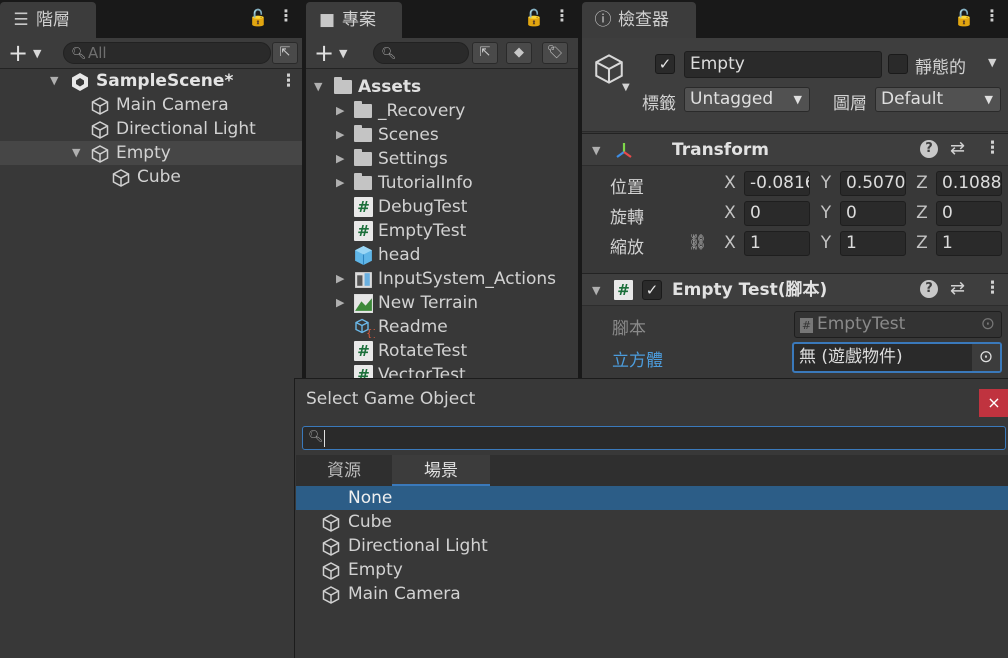 The height and width of the screenshot is (658, 1008). Describe the element at coordinates (777, 213) in the screenshot. I see `transform-rotation-x-field: 0` at that location.